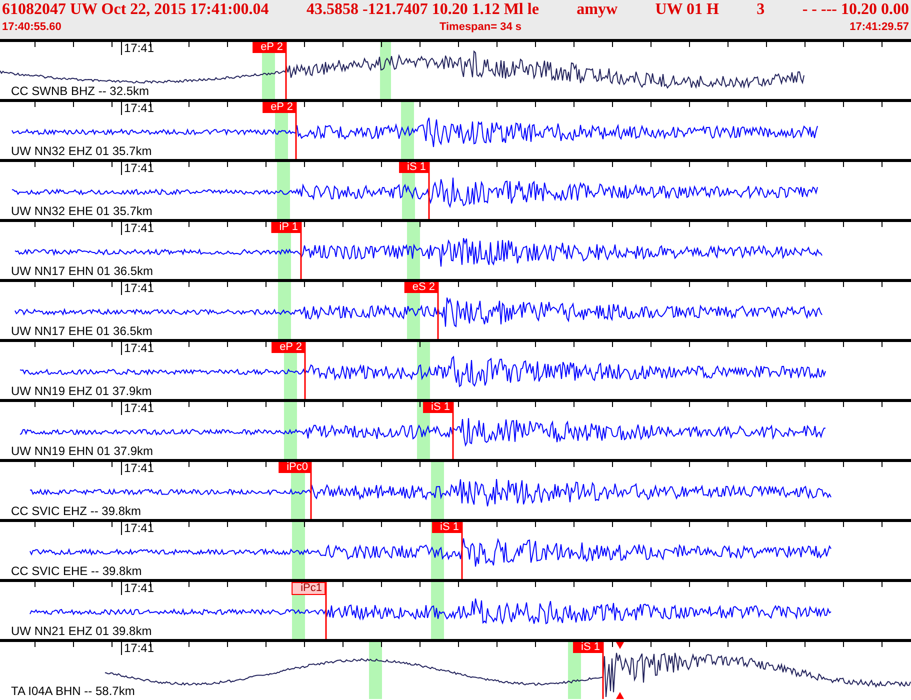  What do you see at coordinates (80, 91) in the screenshot?
I see `channel-label: CC SWNB BHZ -- 32.5km` at bounding box center [80, 91].